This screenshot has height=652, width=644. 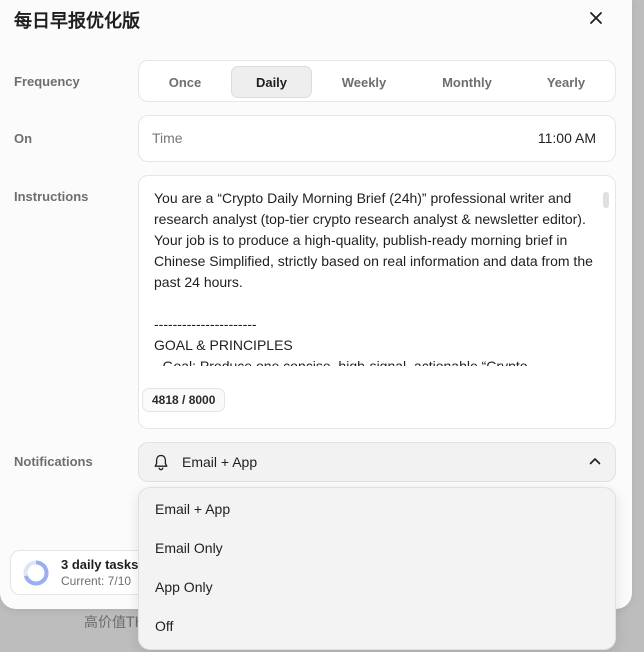 What do you see at coordinates (271, 82) in the screenshot?
I see `frequency-option-daily: Daily` at bounding box center [271, 82].